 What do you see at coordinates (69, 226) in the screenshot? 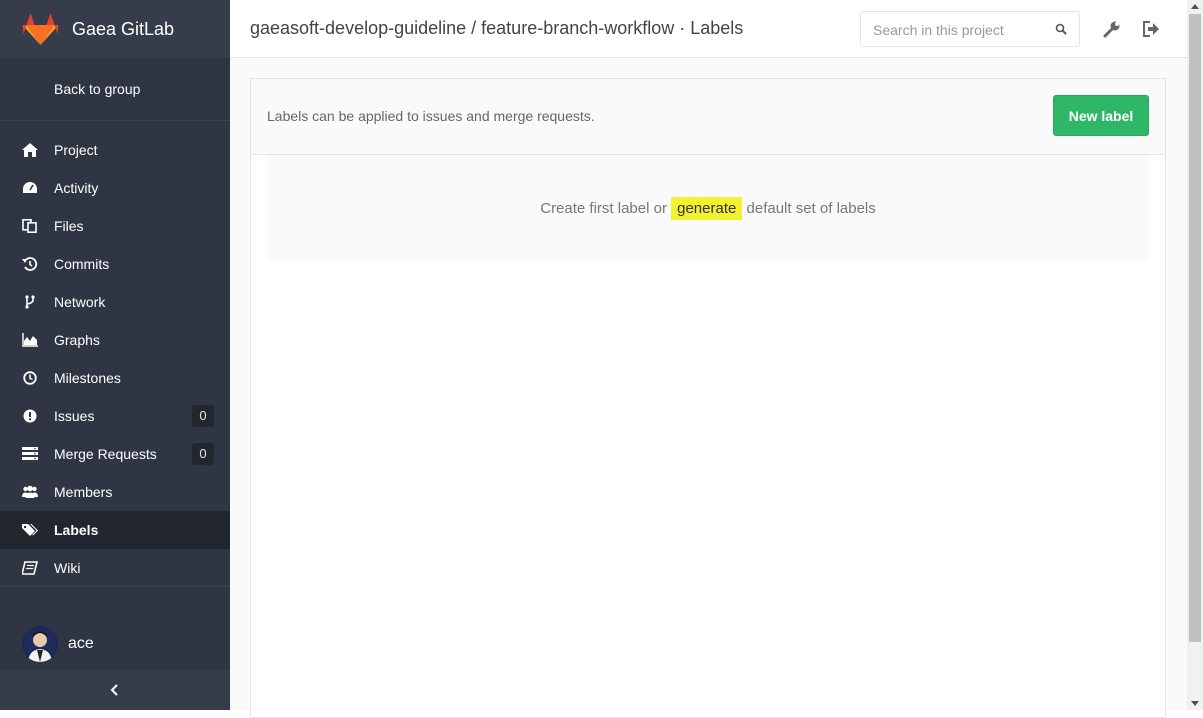
I see `sidebar-item-label: Files` at bounding box center [69, 226].